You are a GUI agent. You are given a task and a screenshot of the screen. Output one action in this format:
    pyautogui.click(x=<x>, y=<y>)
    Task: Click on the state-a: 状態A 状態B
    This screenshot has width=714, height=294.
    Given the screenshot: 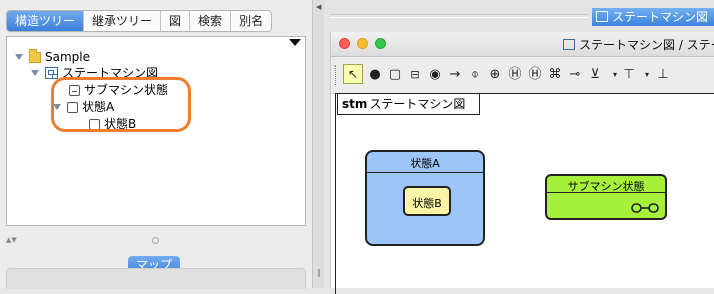 What is the action you would take?
    pyautogui.click(x=425, y=198)
    